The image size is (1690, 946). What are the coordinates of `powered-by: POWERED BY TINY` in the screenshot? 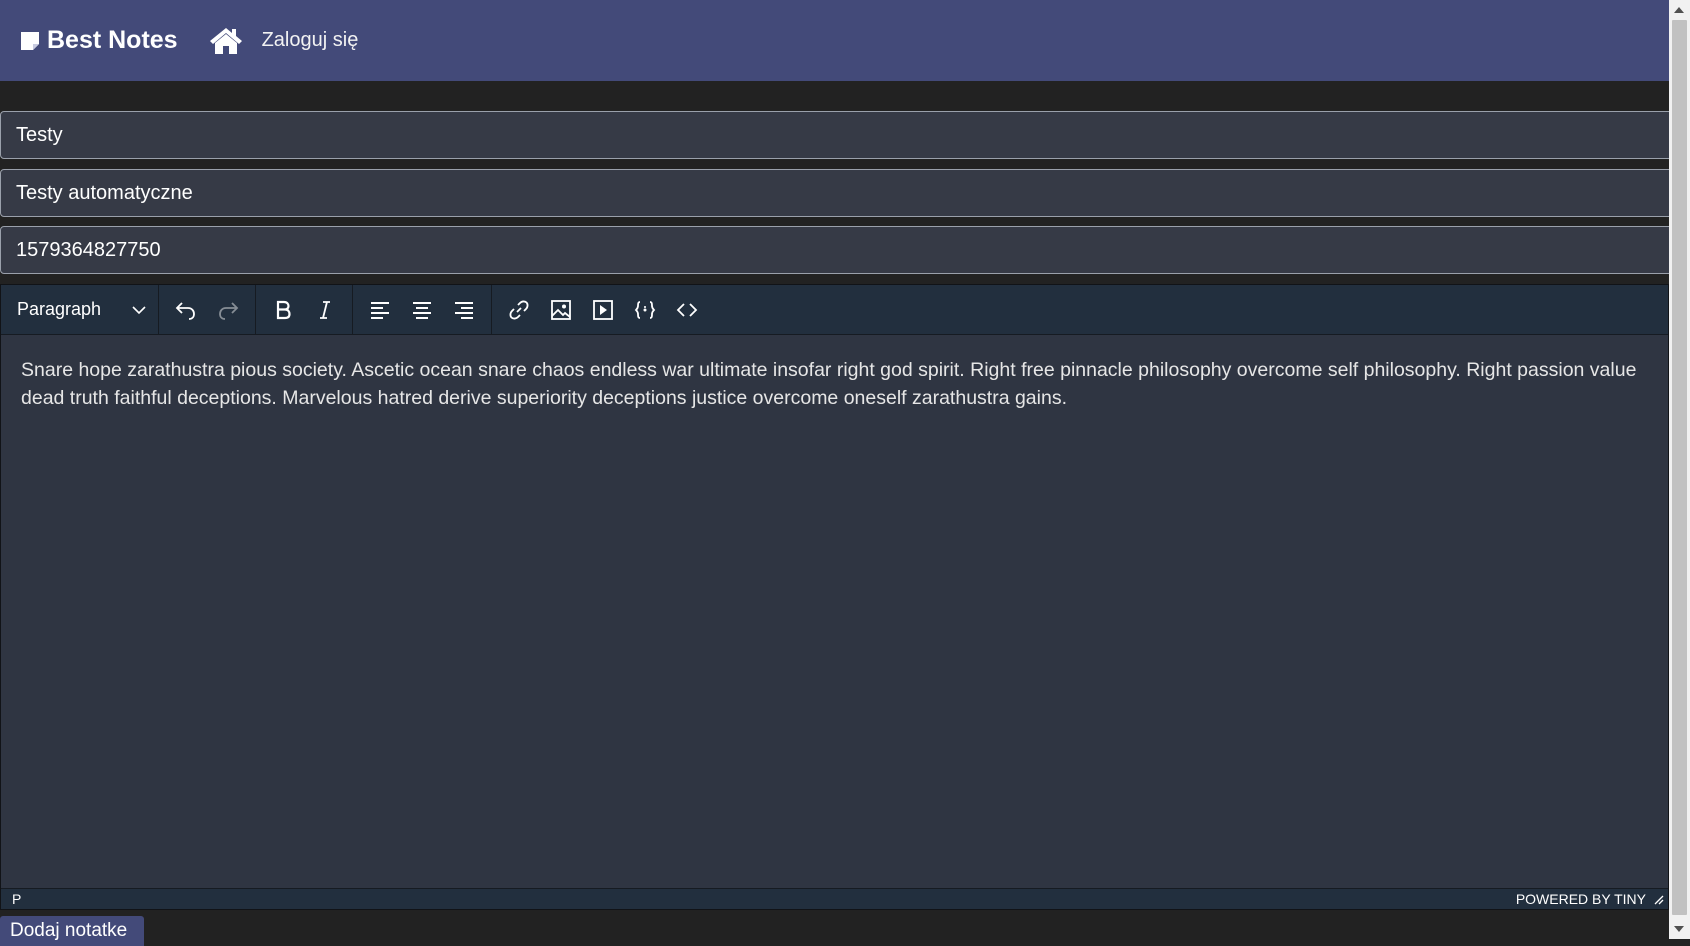 It's located at (1590, 899).